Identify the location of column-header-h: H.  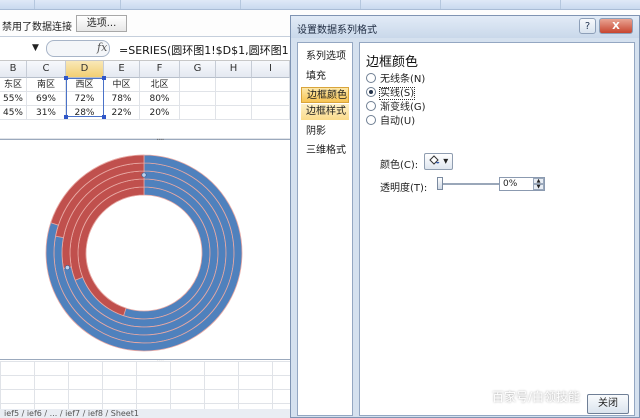
(234, 69).